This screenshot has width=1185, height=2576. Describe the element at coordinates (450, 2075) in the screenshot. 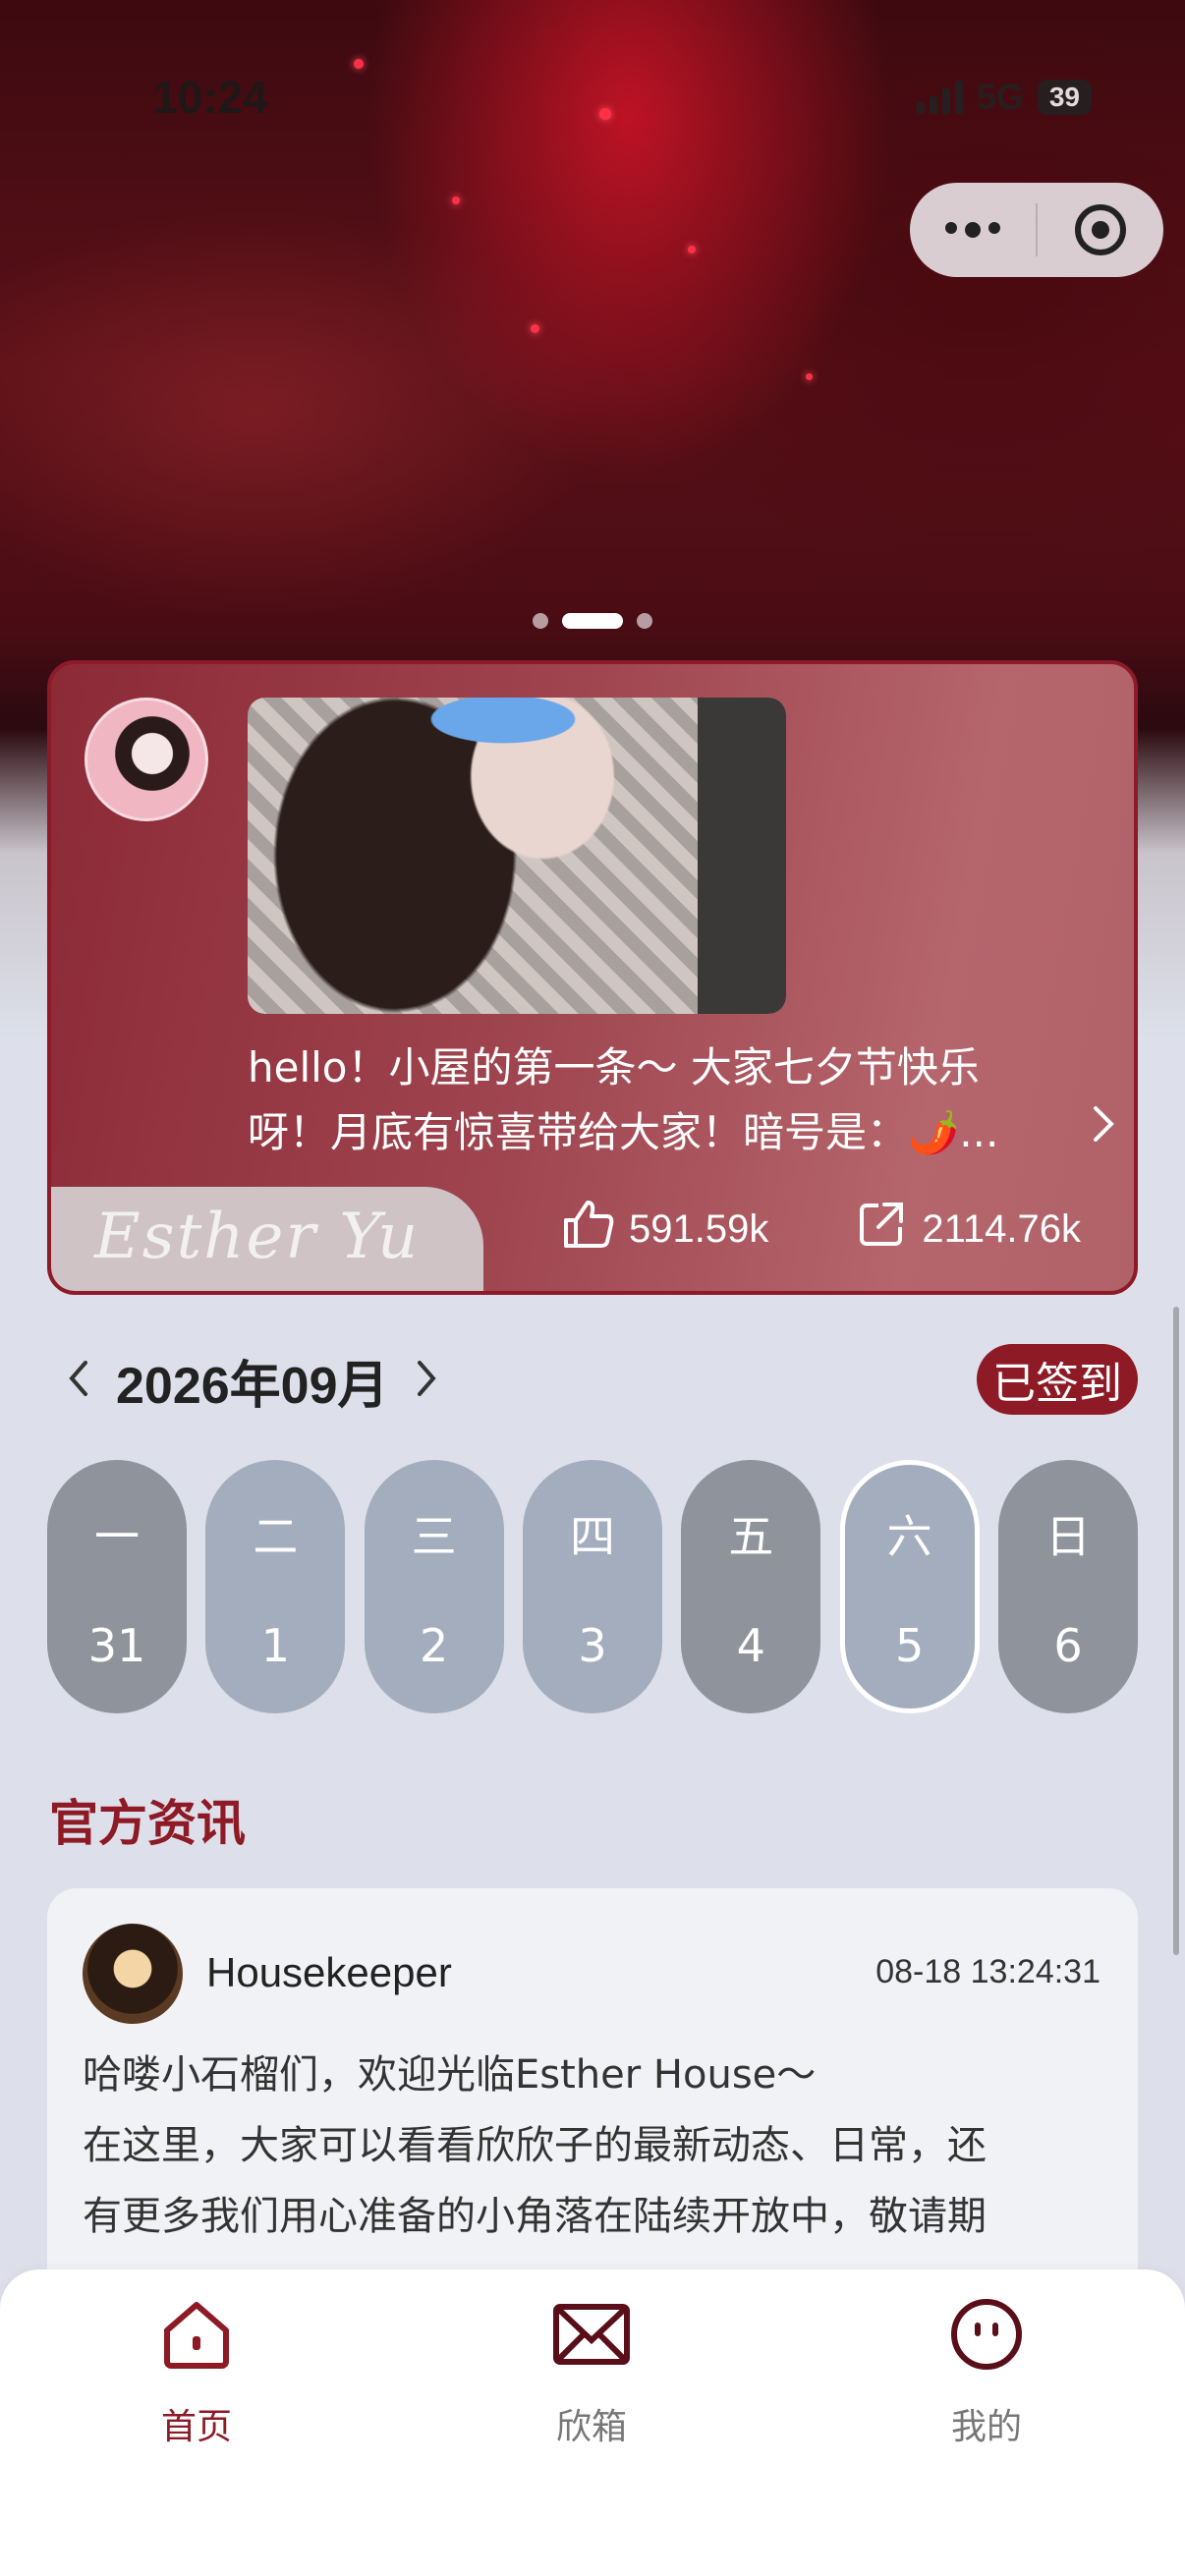

I see `news-body-line: 哈喽小石榴们，欢迎光临Esther House～` at that location.